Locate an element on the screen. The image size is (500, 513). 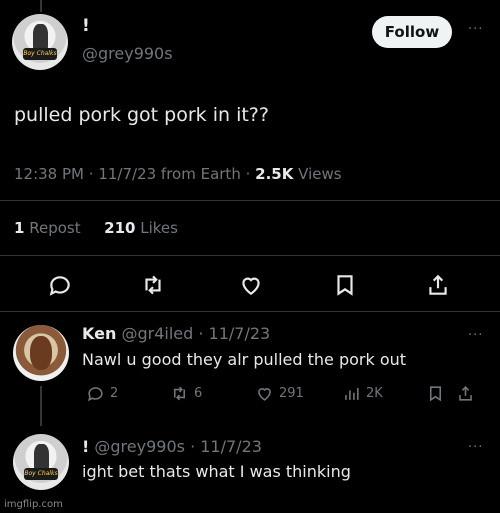
tweet-action-bar is located at coordinates (250, 285).